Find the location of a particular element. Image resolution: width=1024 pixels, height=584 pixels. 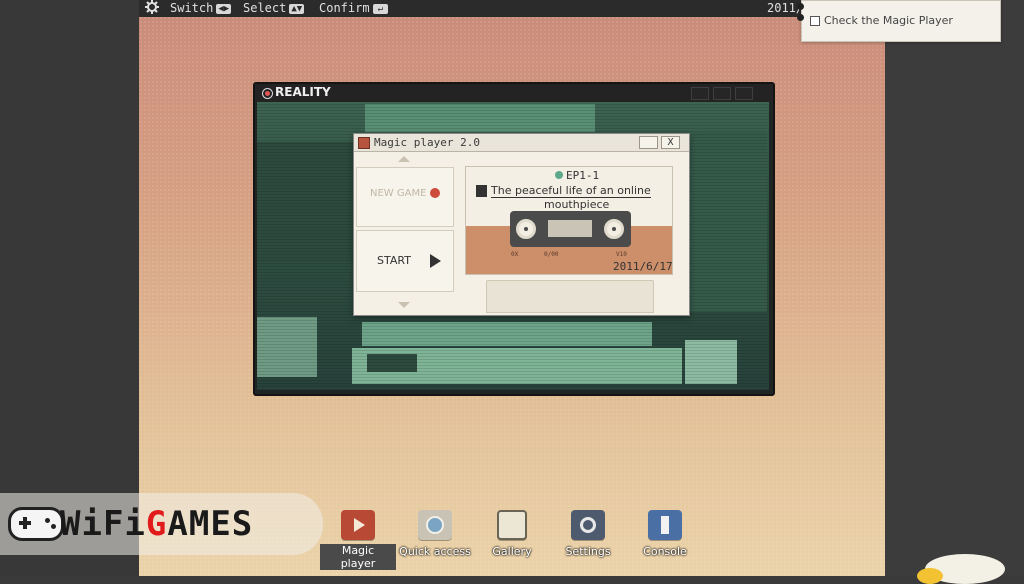

dock-label: Console is located at coordinates (665, 551).